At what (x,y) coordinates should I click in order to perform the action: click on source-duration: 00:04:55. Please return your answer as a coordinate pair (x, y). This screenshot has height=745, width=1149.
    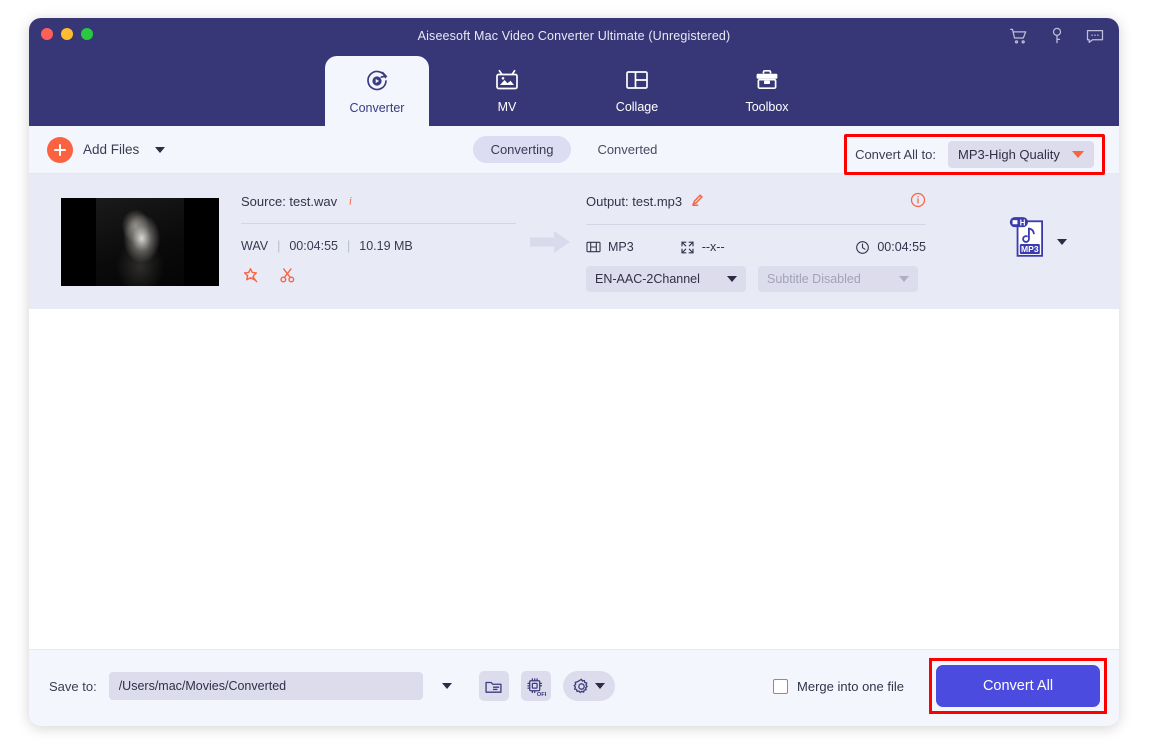
    Looking at the image, I should click on (314, 245).